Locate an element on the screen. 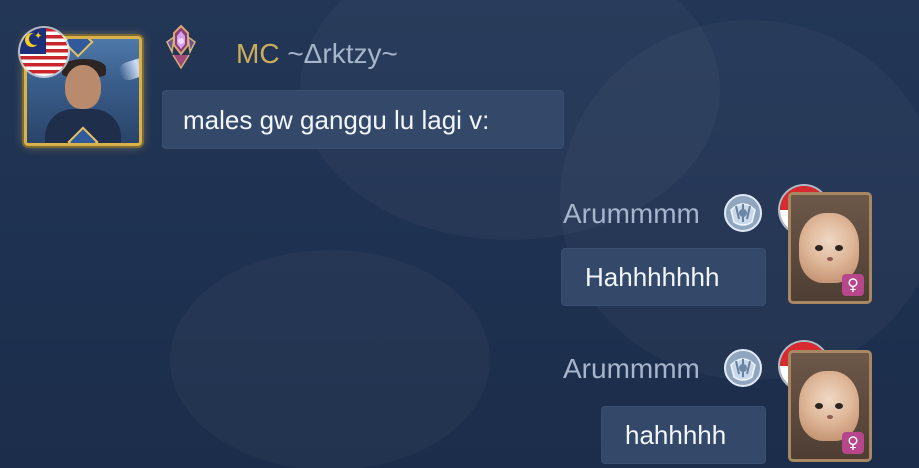 The image size is (919, 468). message-text: males gw ganggu lu lagi v: is located at coordinates (336, 119).